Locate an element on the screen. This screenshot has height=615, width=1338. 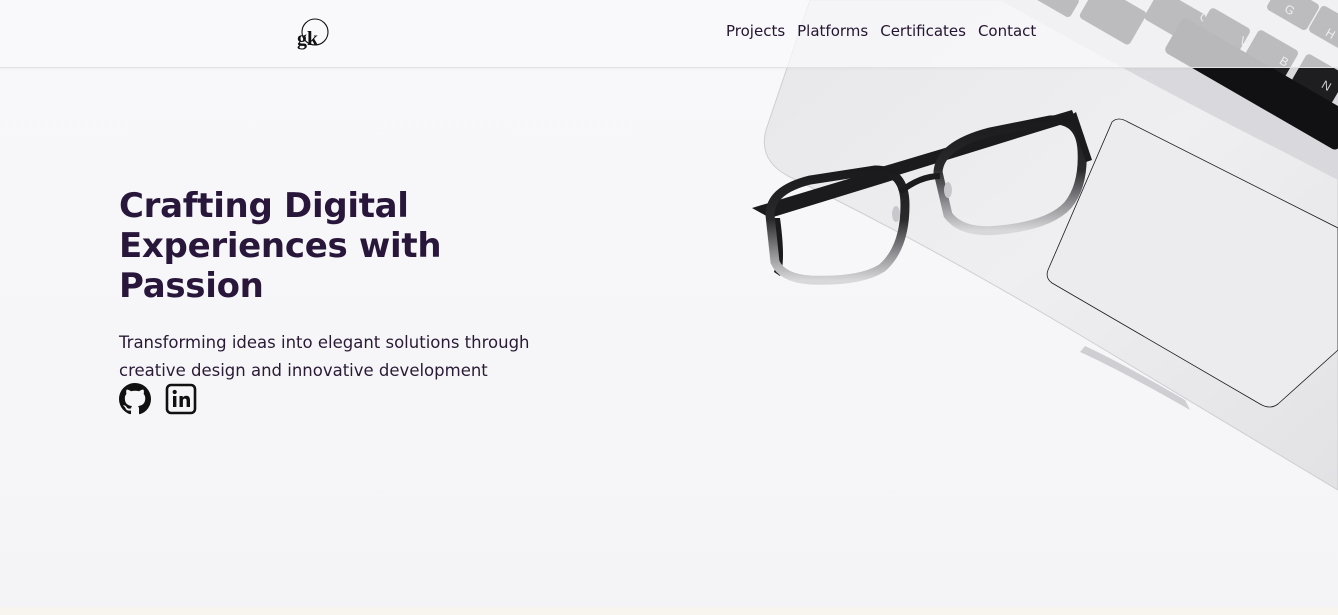
nav-link-certificates: Certificates is located at coordinates (923, 31).